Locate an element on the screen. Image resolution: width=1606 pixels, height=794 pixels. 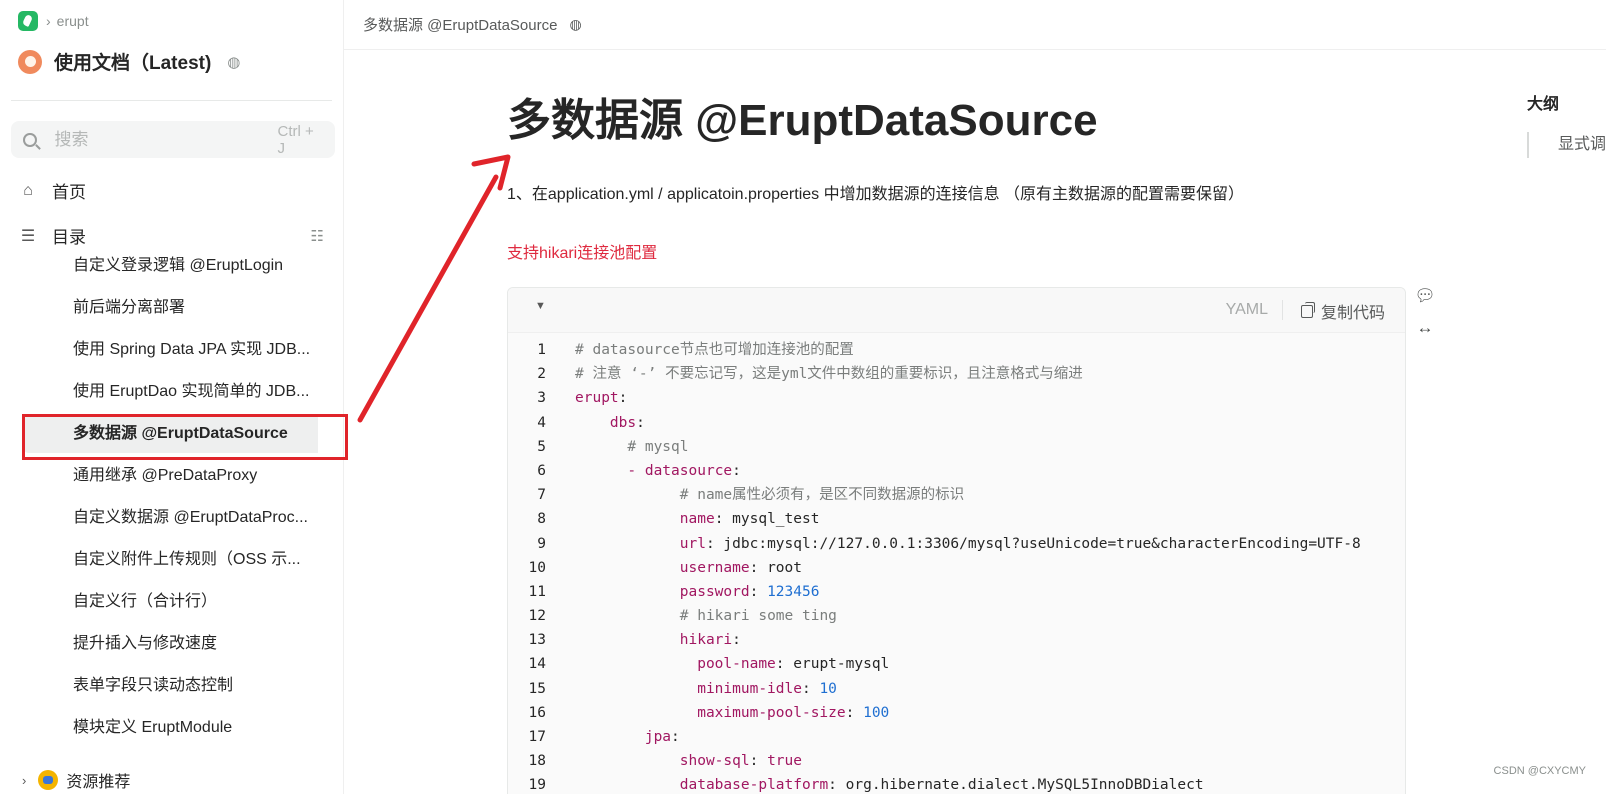
line-number: 1 is located at coordinates (541, 350).